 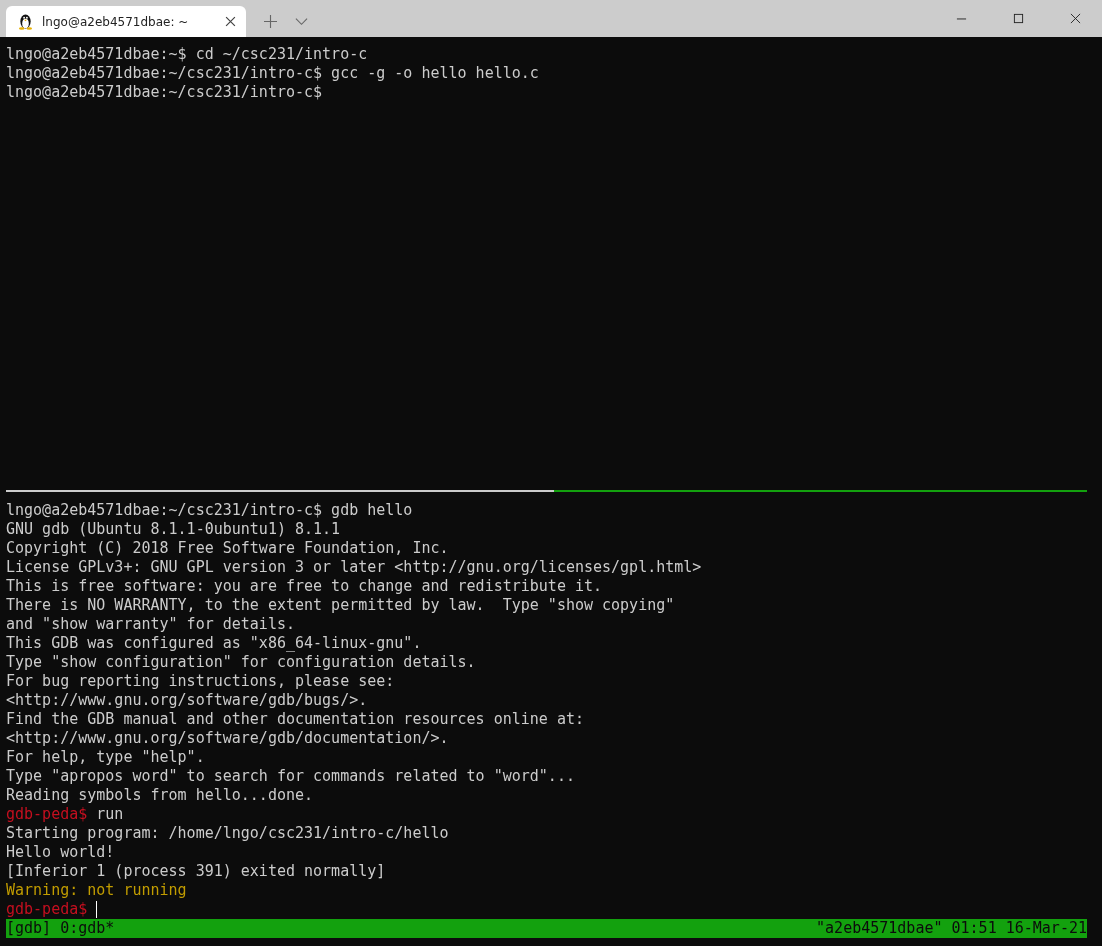 I want to click on terminal-line: lngo@a2eb4571dbae:~/csc231/intro-c$ gdb hello, so click(x=209, y=510).